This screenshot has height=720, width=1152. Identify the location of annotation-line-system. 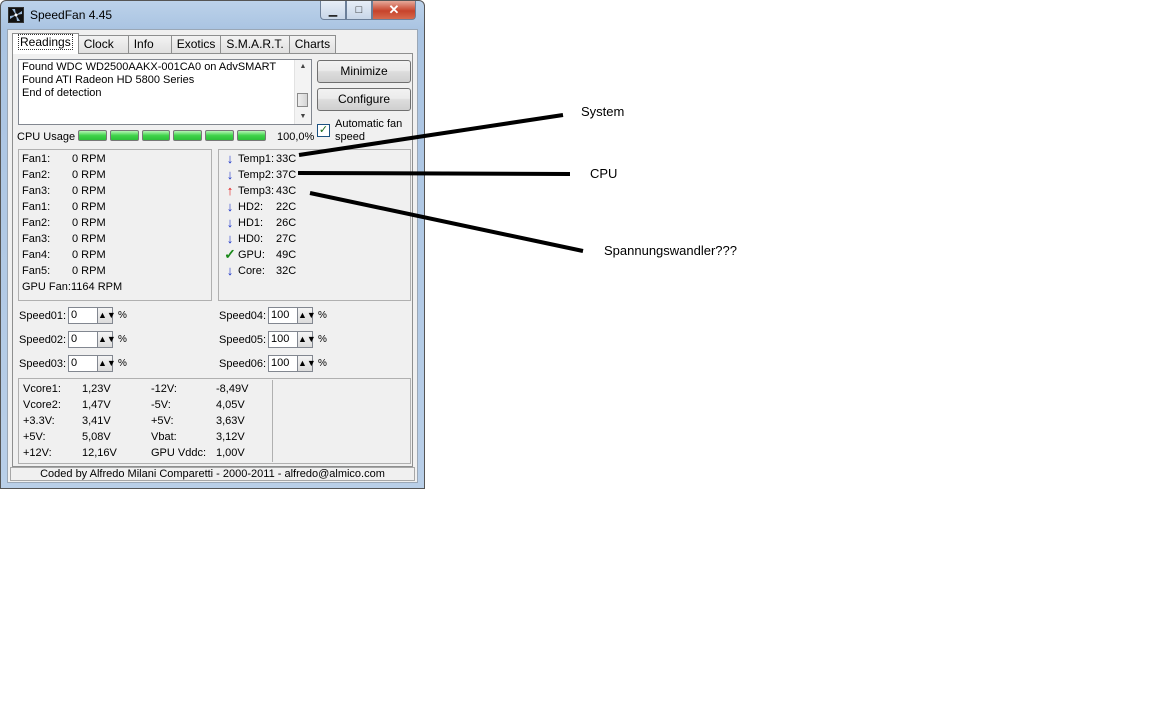
(431, 135).